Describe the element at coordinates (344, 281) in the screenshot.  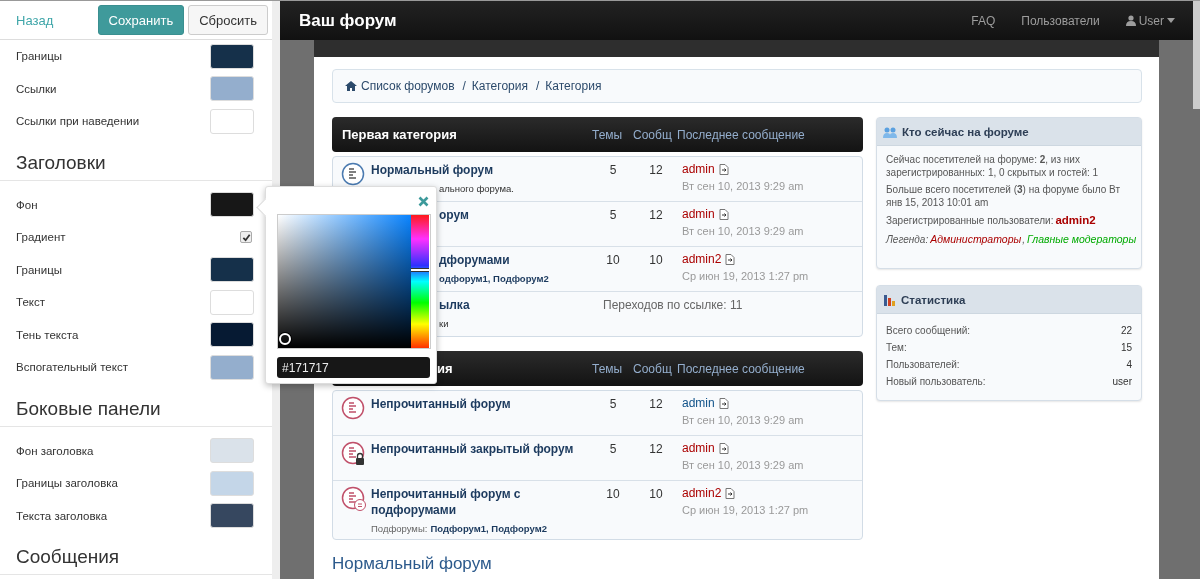
I see `saturation-area` at that location.